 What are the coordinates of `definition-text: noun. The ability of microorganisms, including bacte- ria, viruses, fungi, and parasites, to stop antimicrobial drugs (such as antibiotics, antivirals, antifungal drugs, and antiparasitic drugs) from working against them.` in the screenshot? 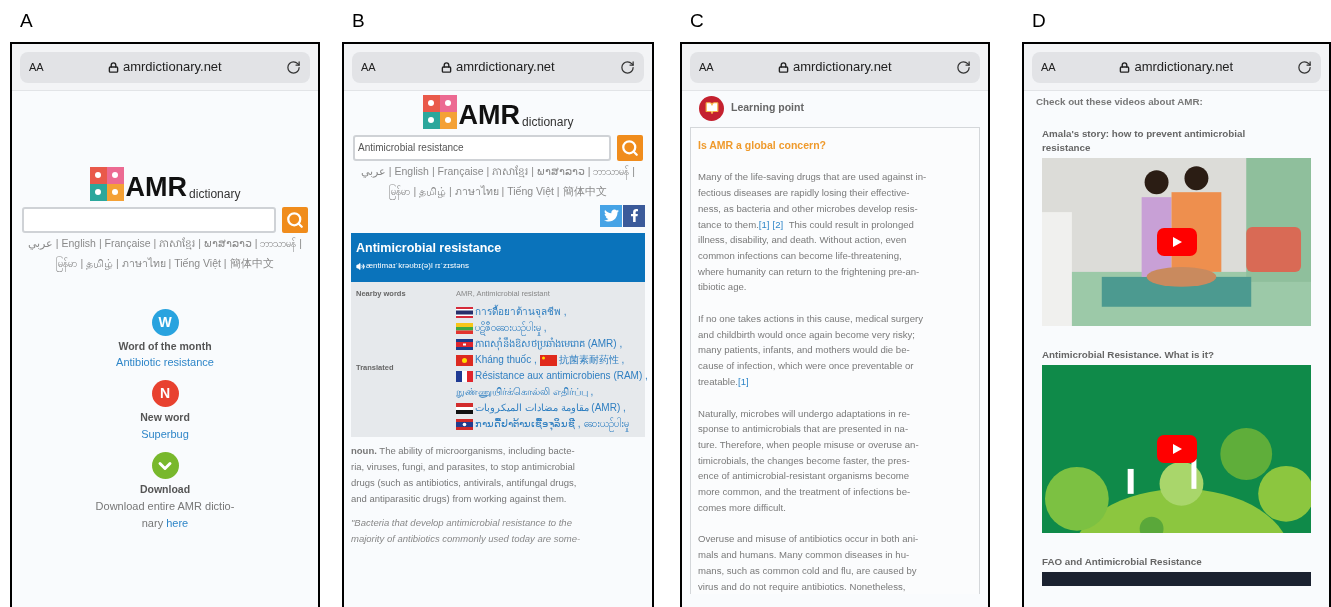 It's located at (464, 474).